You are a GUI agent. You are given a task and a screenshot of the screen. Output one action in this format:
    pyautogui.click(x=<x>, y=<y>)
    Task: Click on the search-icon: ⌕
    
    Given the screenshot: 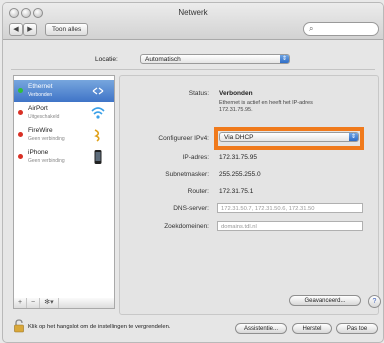 What is the action you would take?
    pyautogui.click(x=311, y=28)
    